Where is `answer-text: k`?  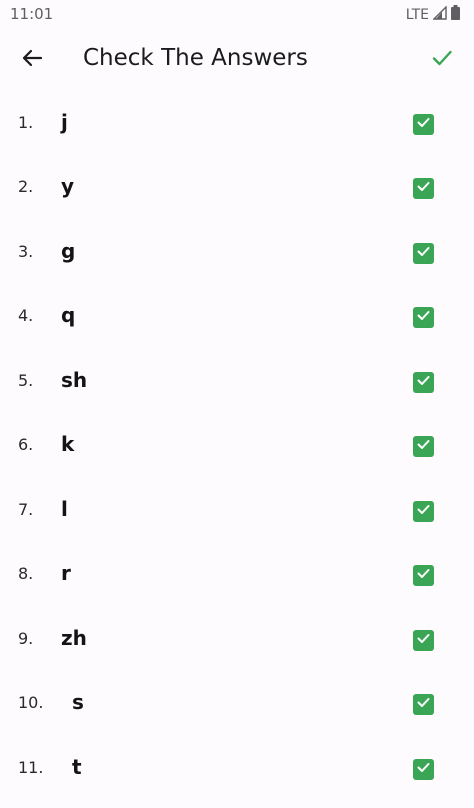
answer-text: k is located at coordinates (68, 444).